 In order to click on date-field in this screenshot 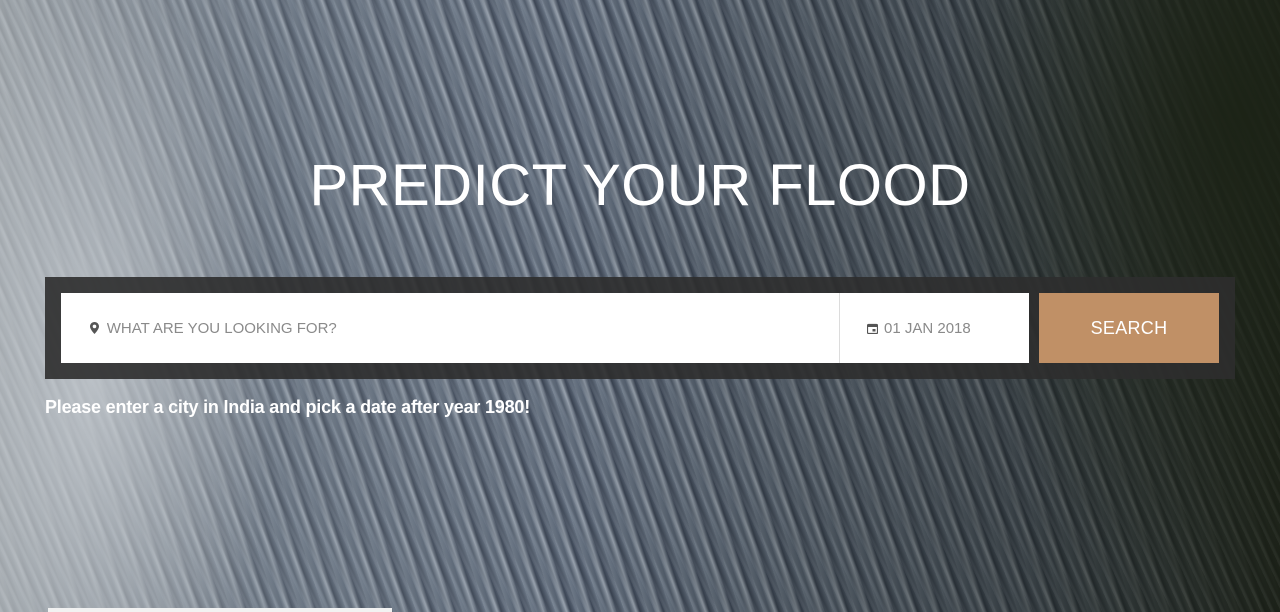, I will do `click(934, 328)`.